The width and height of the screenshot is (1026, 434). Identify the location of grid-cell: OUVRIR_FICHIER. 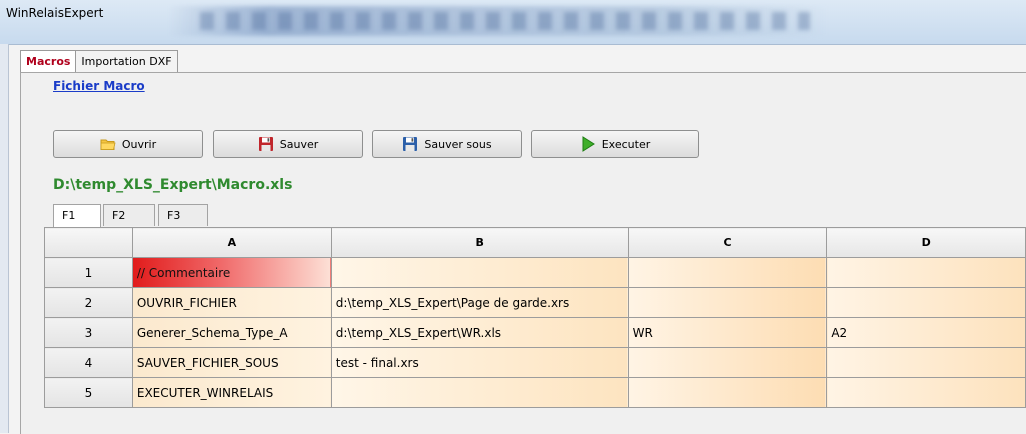
(231, 302).